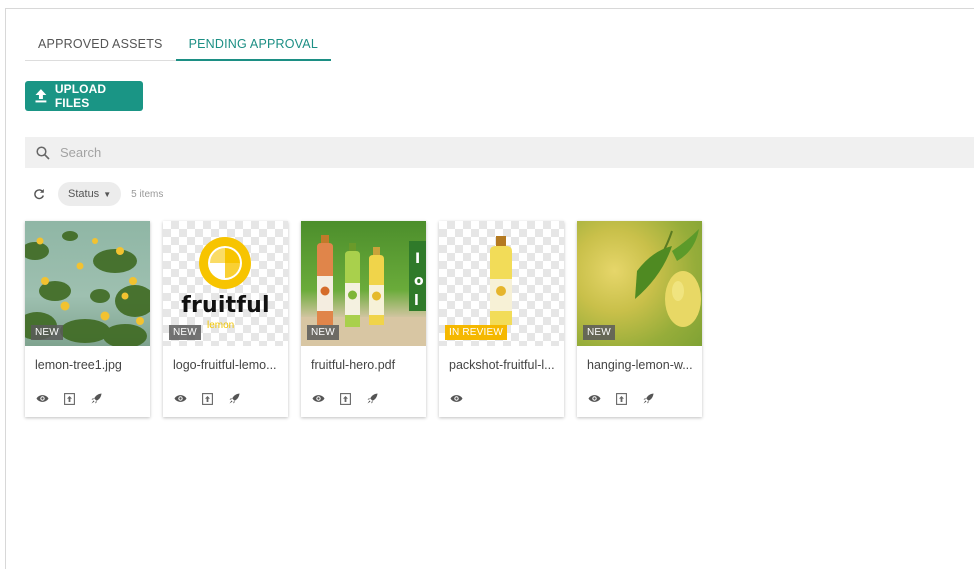 This screenshot has width=974, height=569. What do you see at coordinates (501, 283) in the screenshot?
I see `asset-thumbnail: IN REVIEW` at bounding box center [501, 283].